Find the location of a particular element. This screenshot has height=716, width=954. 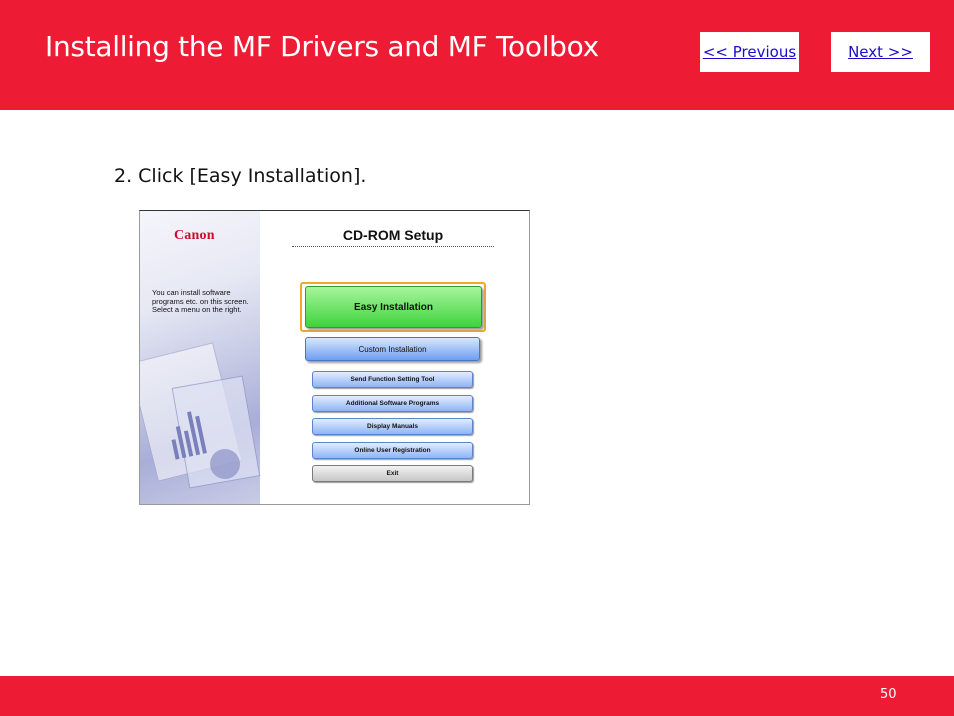

slide-footer: 50 is located at coordinates (477, 696).